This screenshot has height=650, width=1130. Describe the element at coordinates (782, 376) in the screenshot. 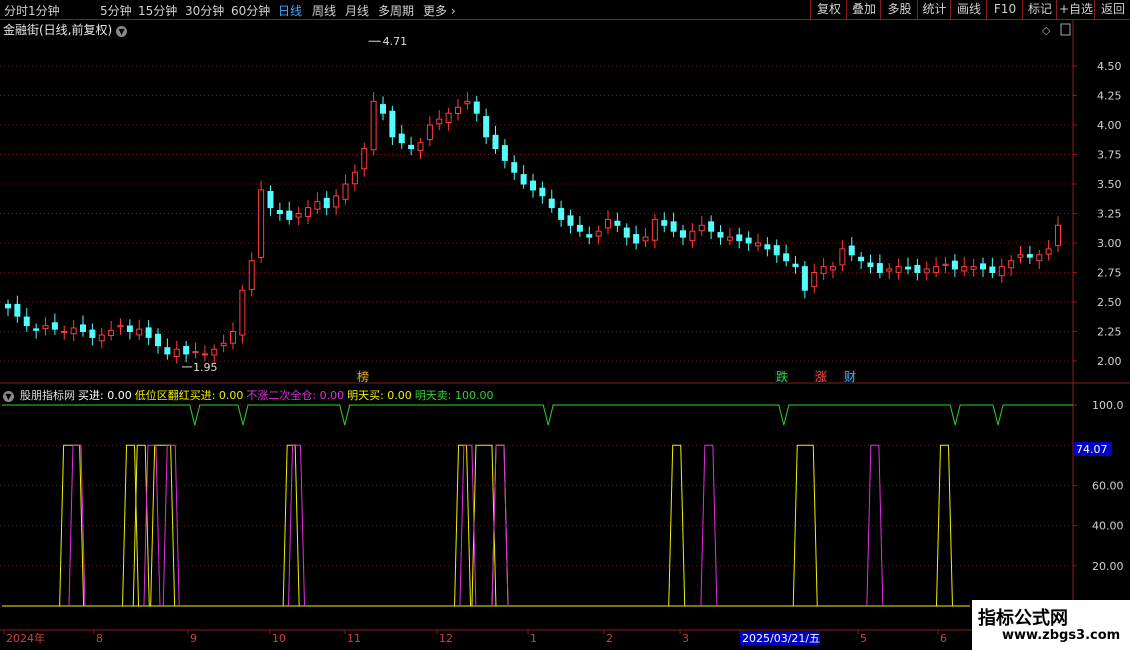

I see `event-marker: 跌` at that location.